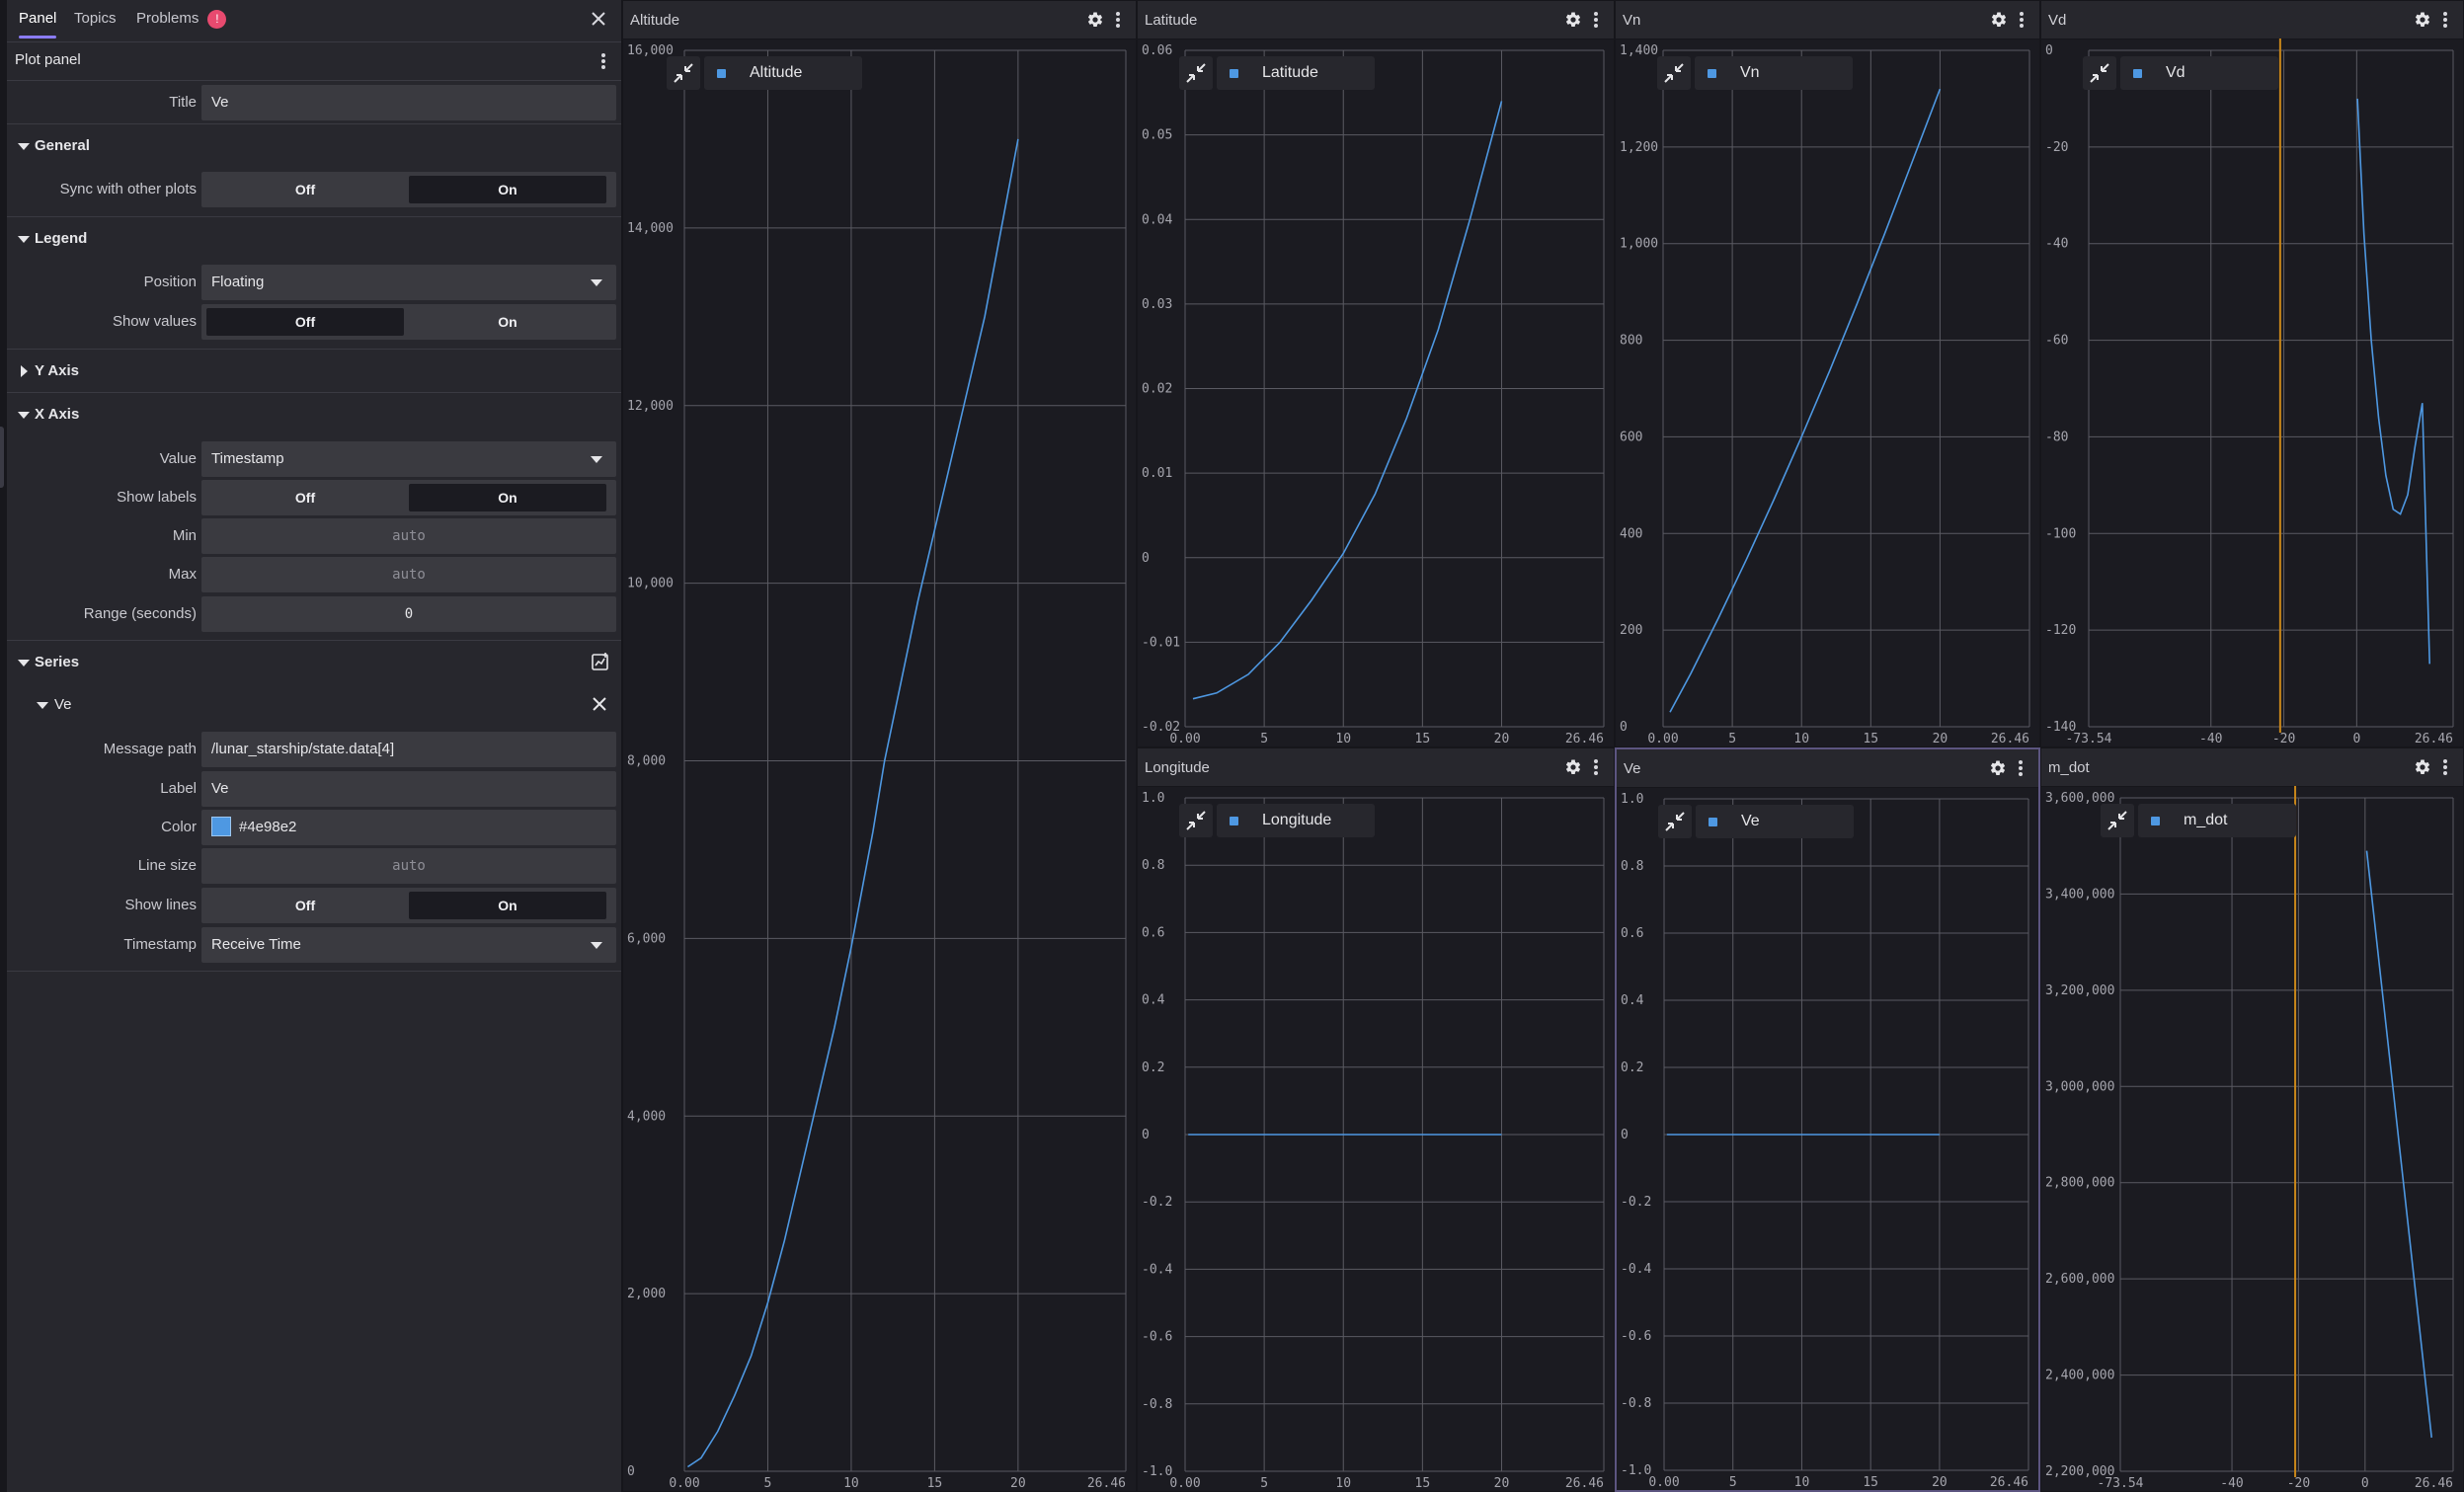  I want to click on x-max-input: auto, so click(408, 574).